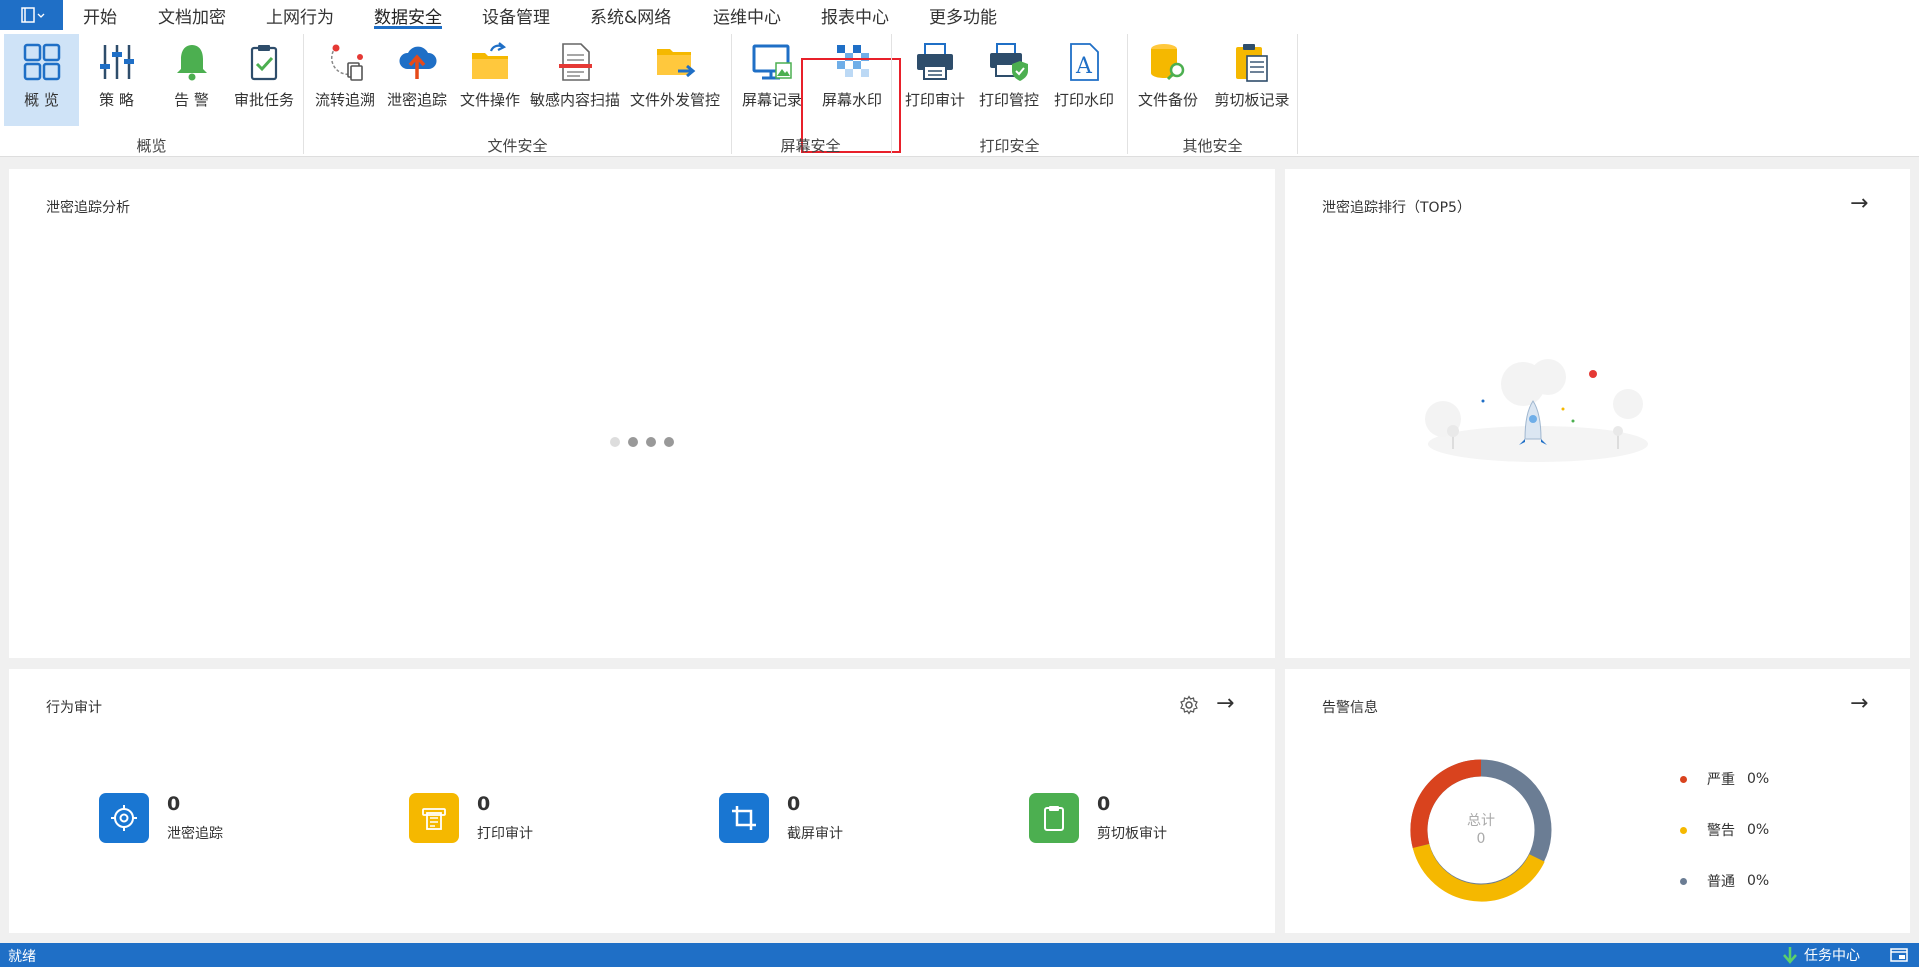 This screenshot has height=967, width=1919. What do you see at coordinates (1189, 705) in the screenshot?
I see `gear-icon` at bounding box center [1189, 705].